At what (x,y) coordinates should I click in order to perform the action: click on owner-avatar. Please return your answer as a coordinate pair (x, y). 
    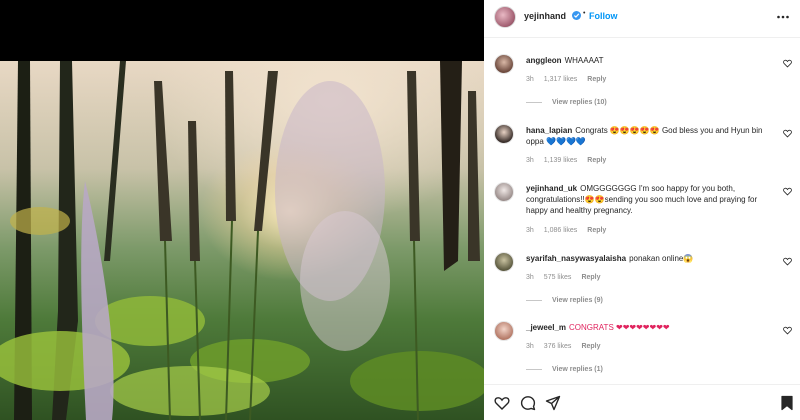
    Looking at the image, I should click on (505, 17).